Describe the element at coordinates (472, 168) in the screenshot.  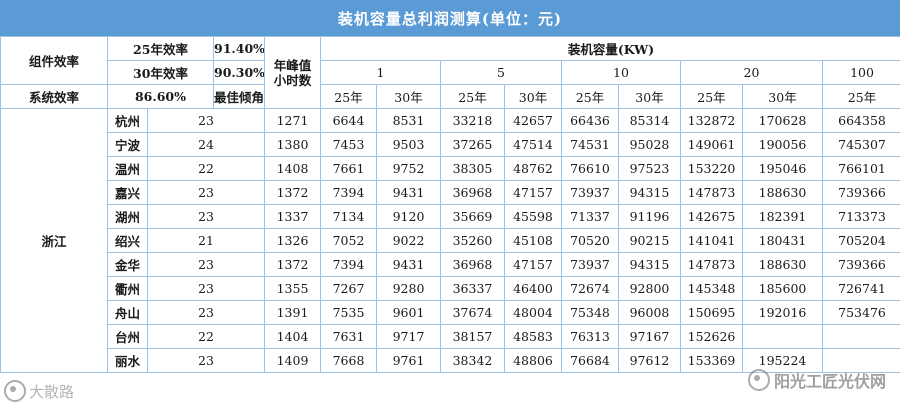
I see `profit-cell: 38305` at that location.